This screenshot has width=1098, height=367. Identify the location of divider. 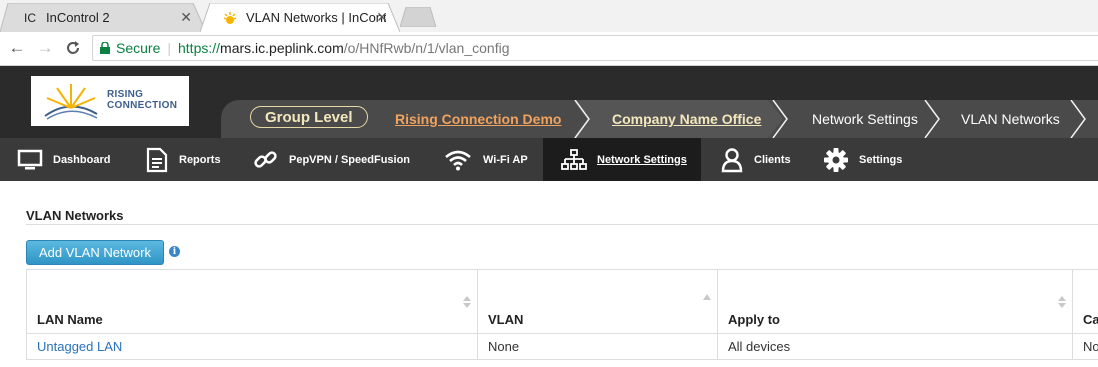
(562, 224).